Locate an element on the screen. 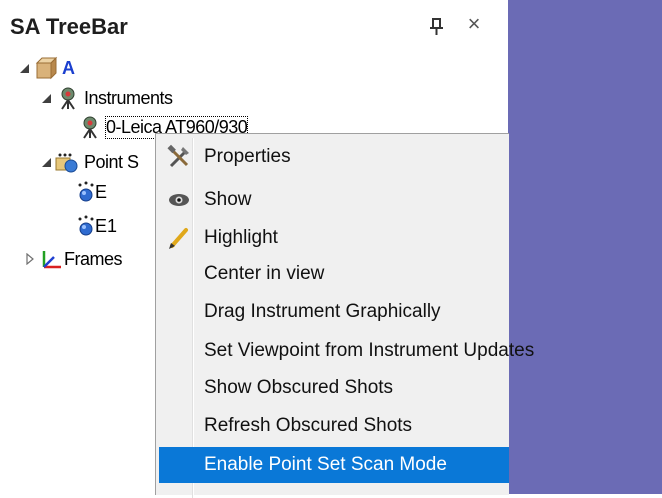 The width and height of the screenshot is (662, 498). menu-item-label: Highlight is located at coordinates (241, 237).